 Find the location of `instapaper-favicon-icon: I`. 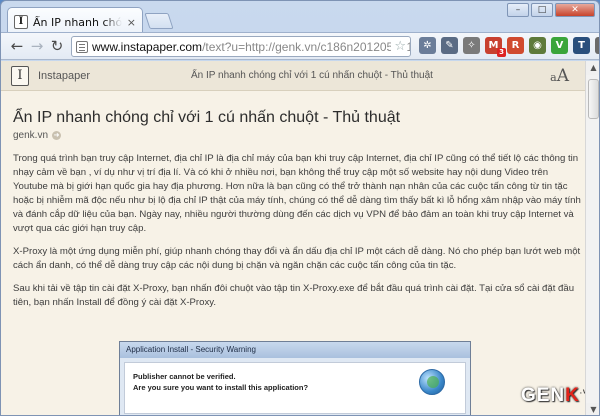

instapaper-favicon-icon: I is located at coordinates (21, 22).